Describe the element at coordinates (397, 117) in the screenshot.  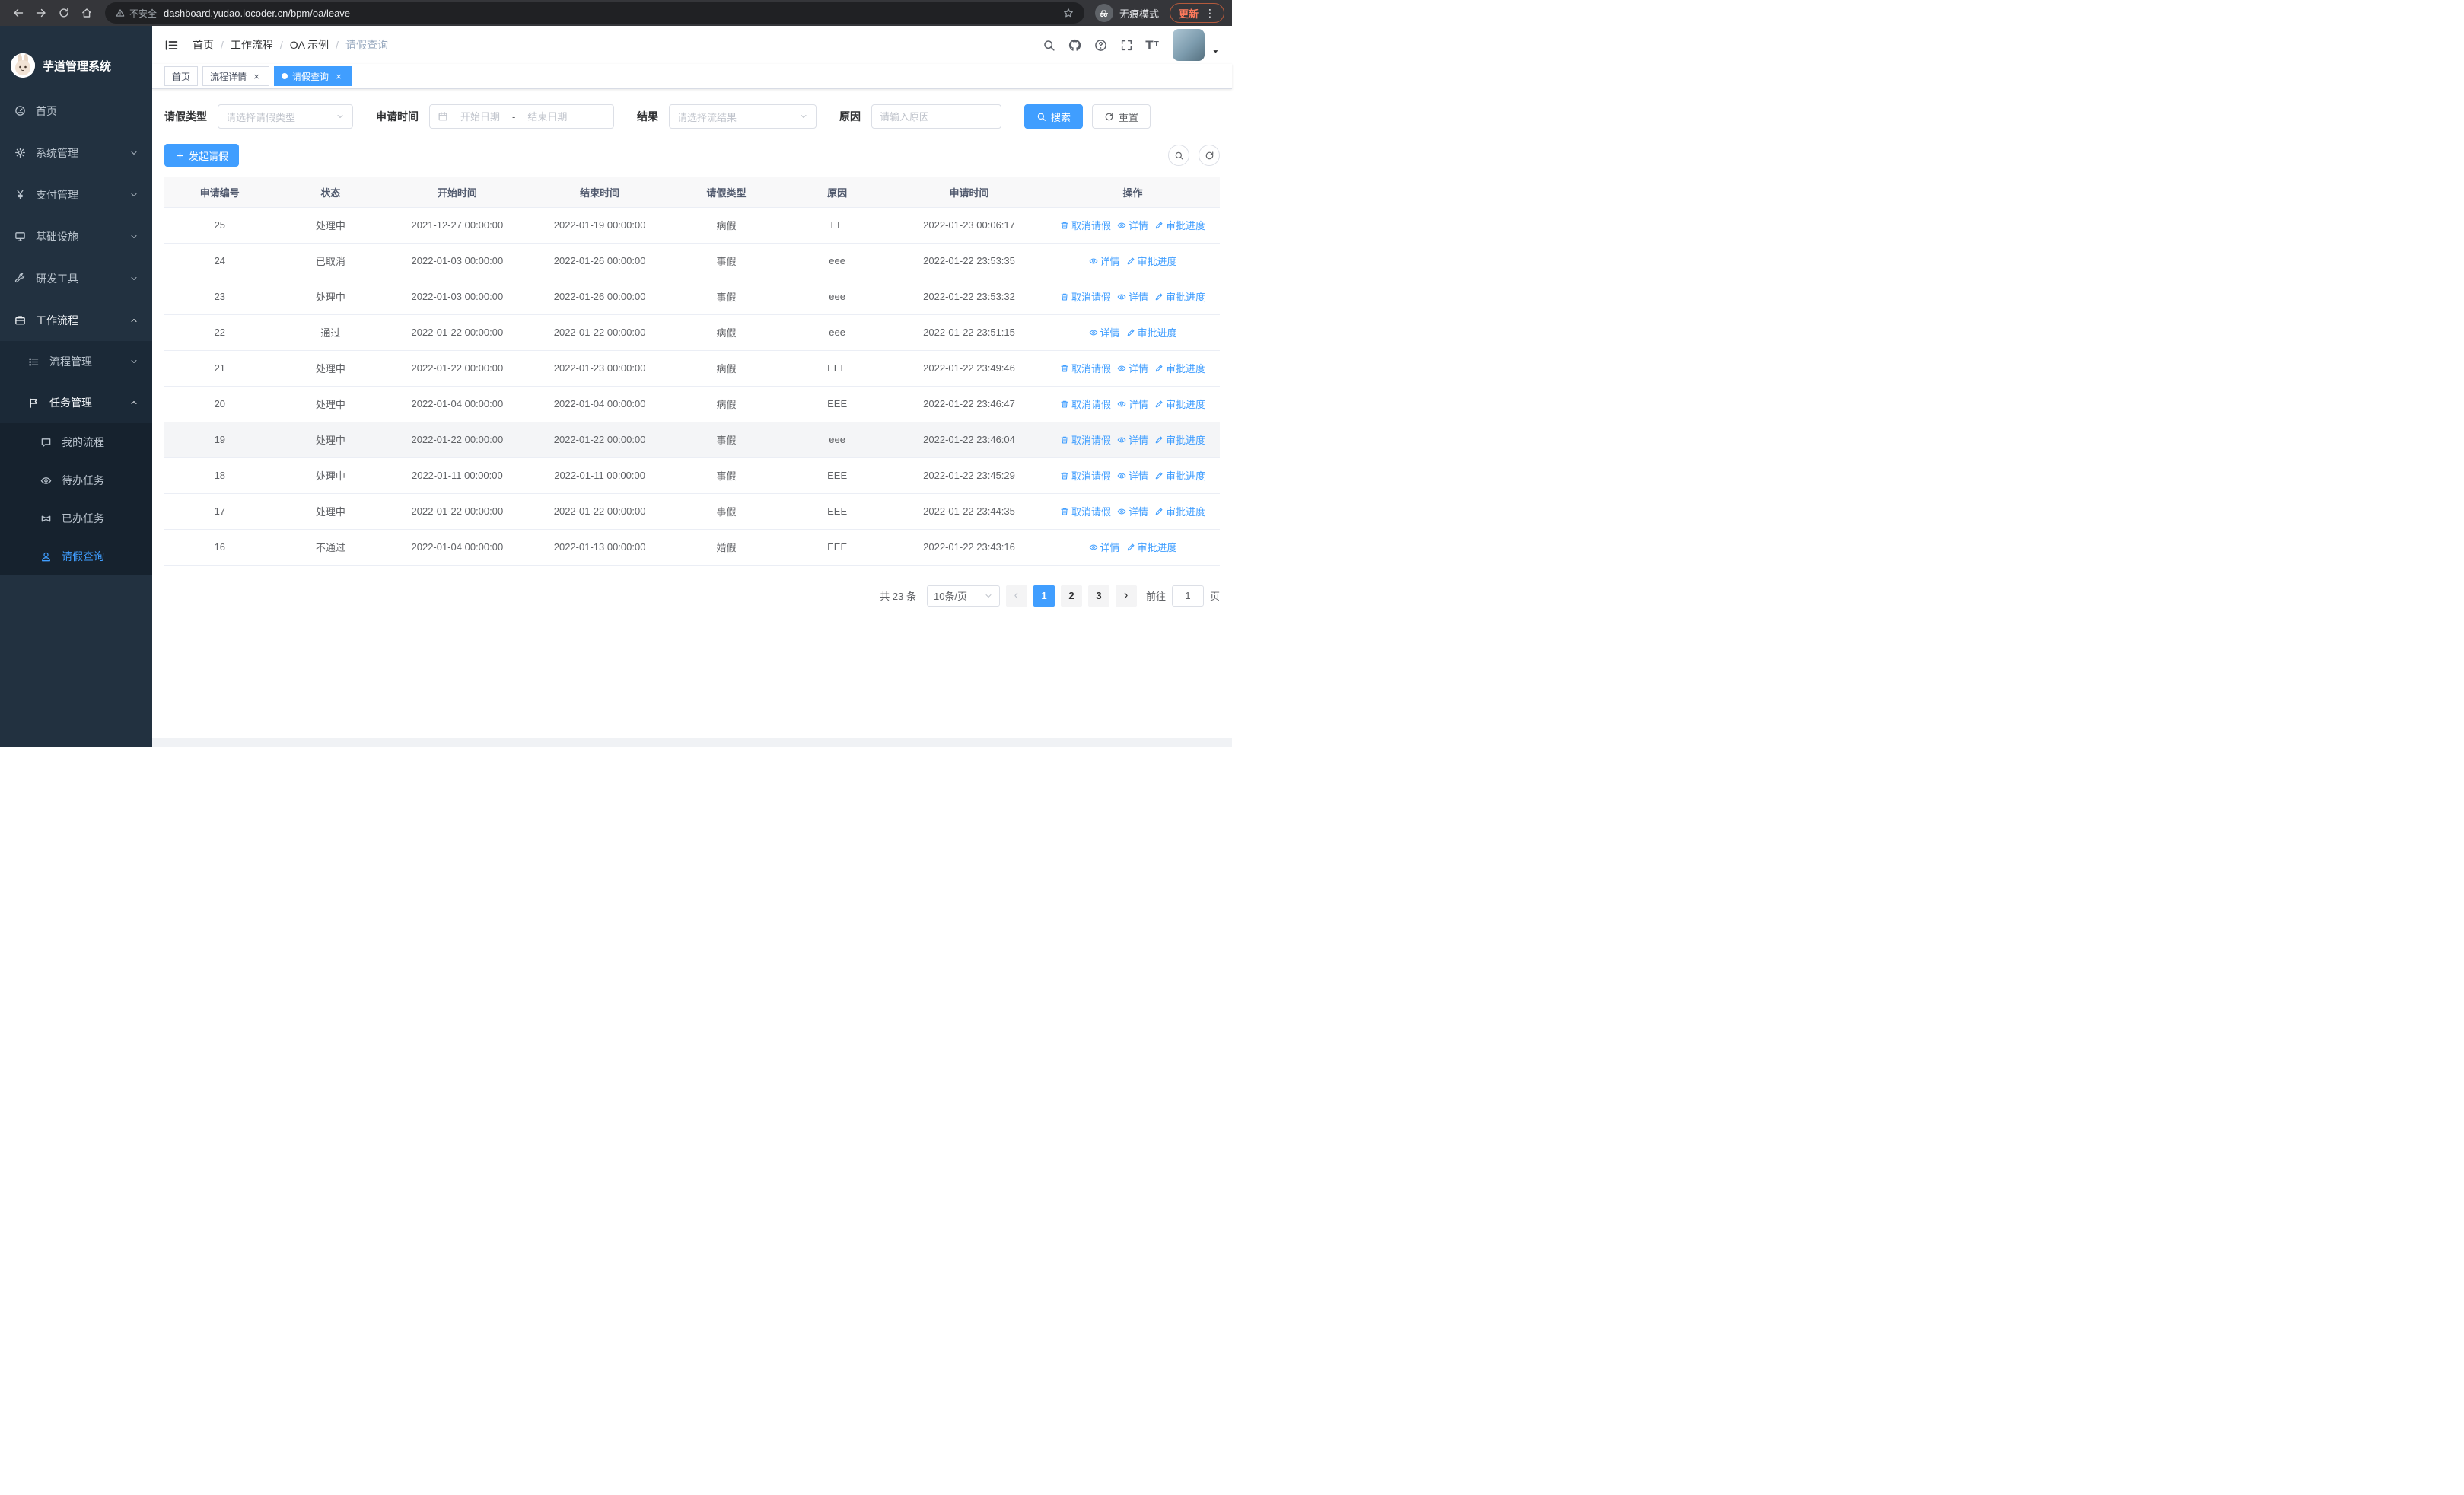
I see `apply-time-label: 申请时间` at that location.